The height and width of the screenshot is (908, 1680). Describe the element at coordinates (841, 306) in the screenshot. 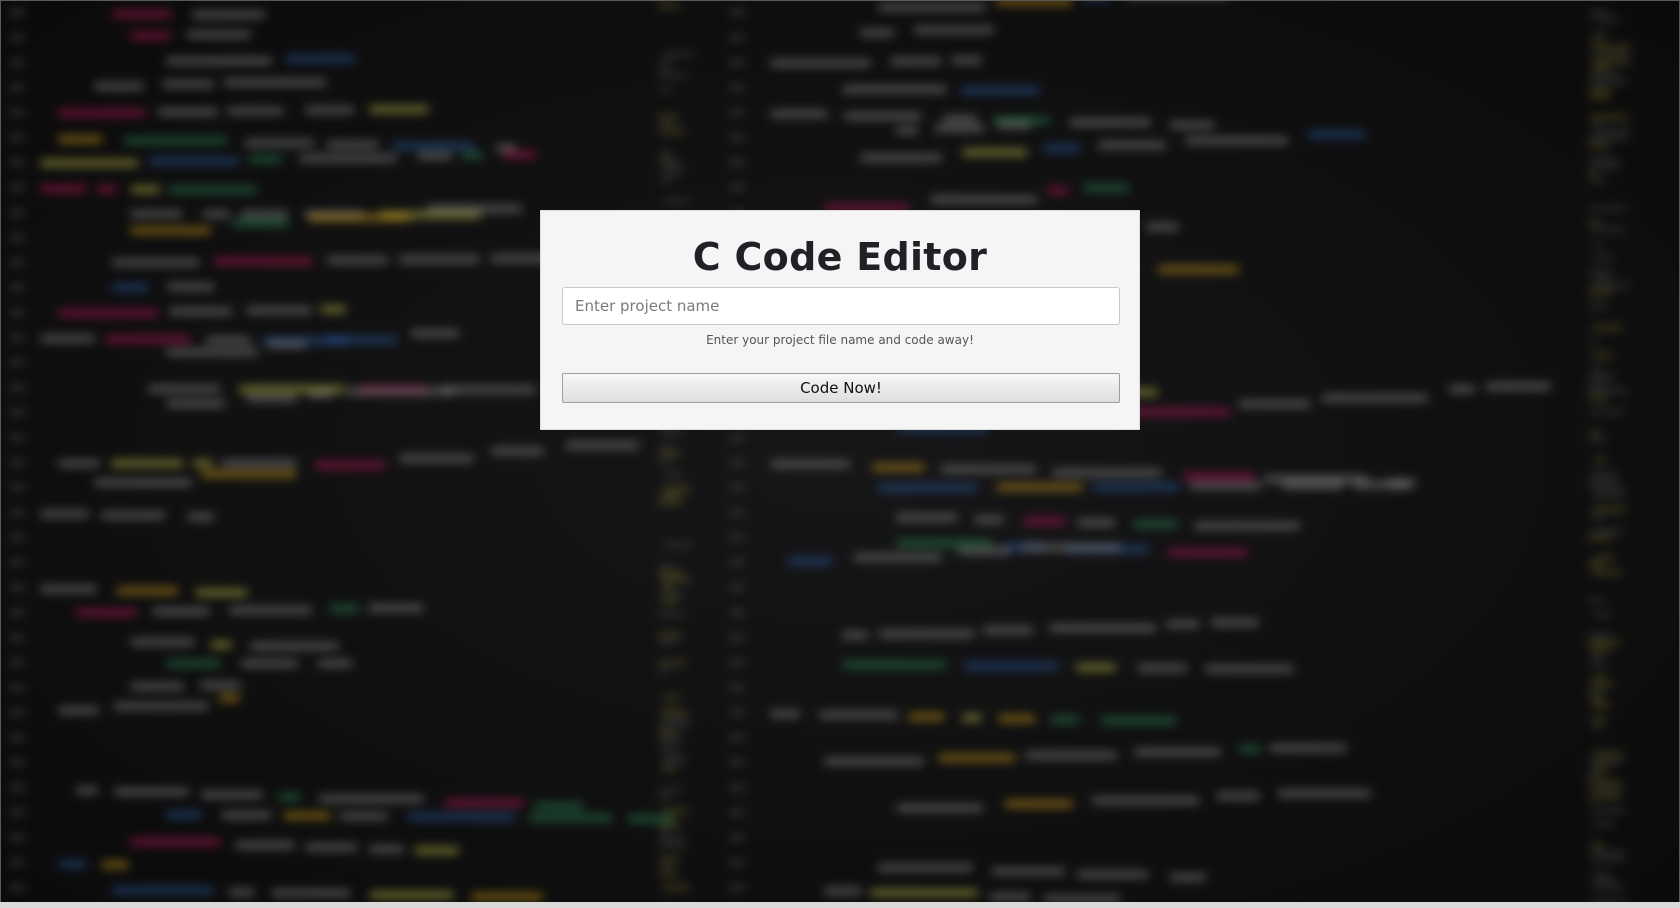

I see `project-name-input` at that location.